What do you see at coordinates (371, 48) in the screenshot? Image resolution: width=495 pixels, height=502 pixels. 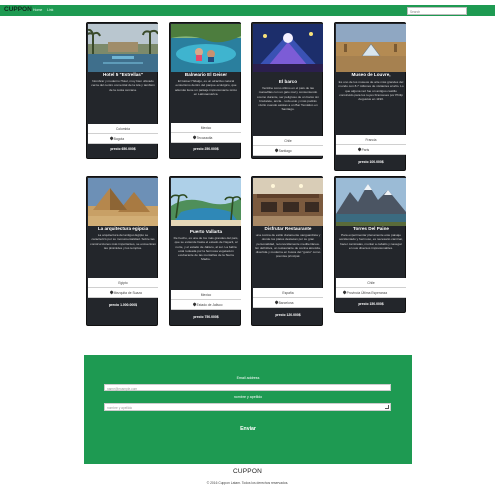 I see `card-image-louvre` at bounding box center [371, 48].